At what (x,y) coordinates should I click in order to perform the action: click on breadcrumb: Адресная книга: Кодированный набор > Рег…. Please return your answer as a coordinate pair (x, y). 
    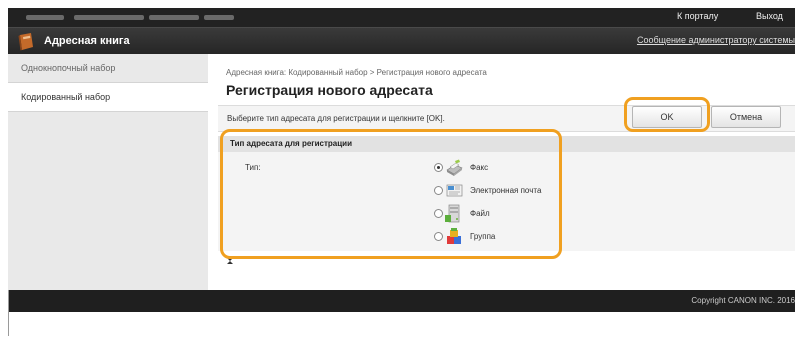
    Looking at the image, I should click on (356, 72).